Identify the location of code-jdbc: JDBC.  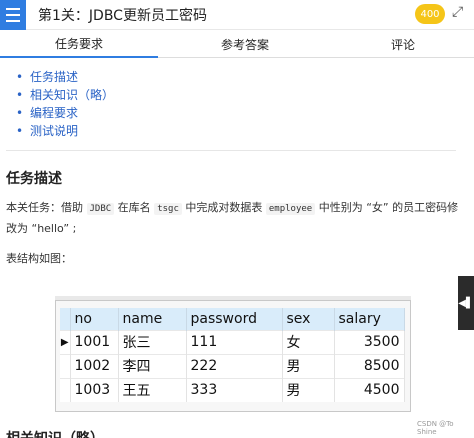
(100, 209).